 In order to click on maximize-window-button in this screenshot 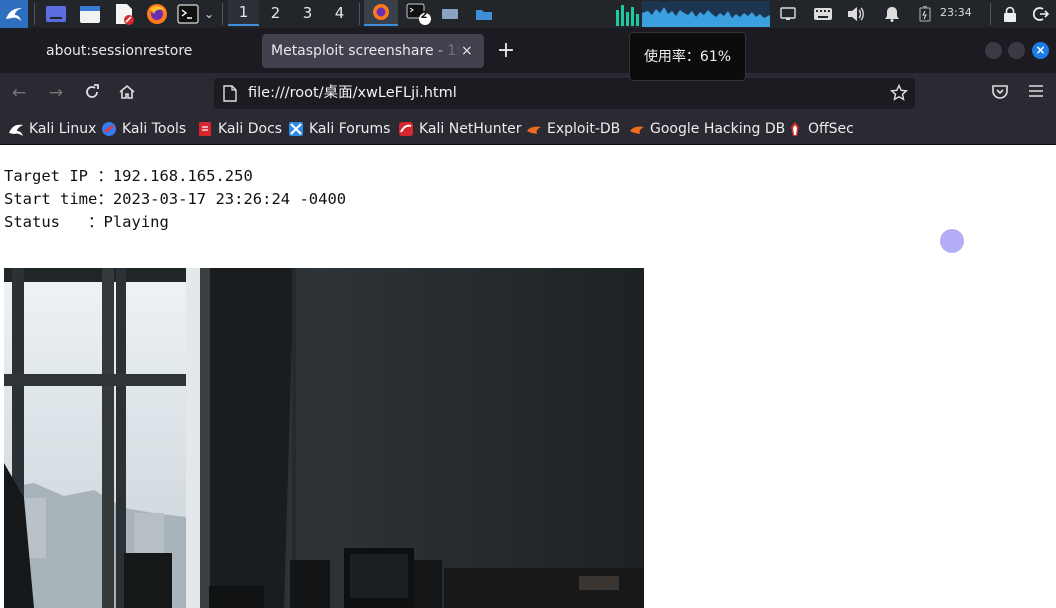, I will do `click(1016, 50)`.